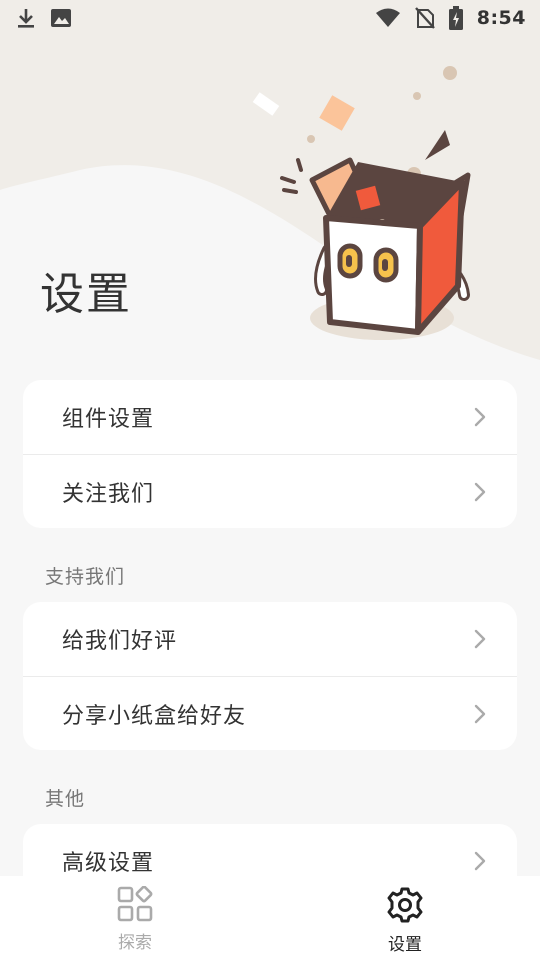 This screenshot has height=960, width=540. What do you see at coordinates (361, 203) in the screenshot?
I see `box-mascot-illustration` at bounding box center [361, 203].